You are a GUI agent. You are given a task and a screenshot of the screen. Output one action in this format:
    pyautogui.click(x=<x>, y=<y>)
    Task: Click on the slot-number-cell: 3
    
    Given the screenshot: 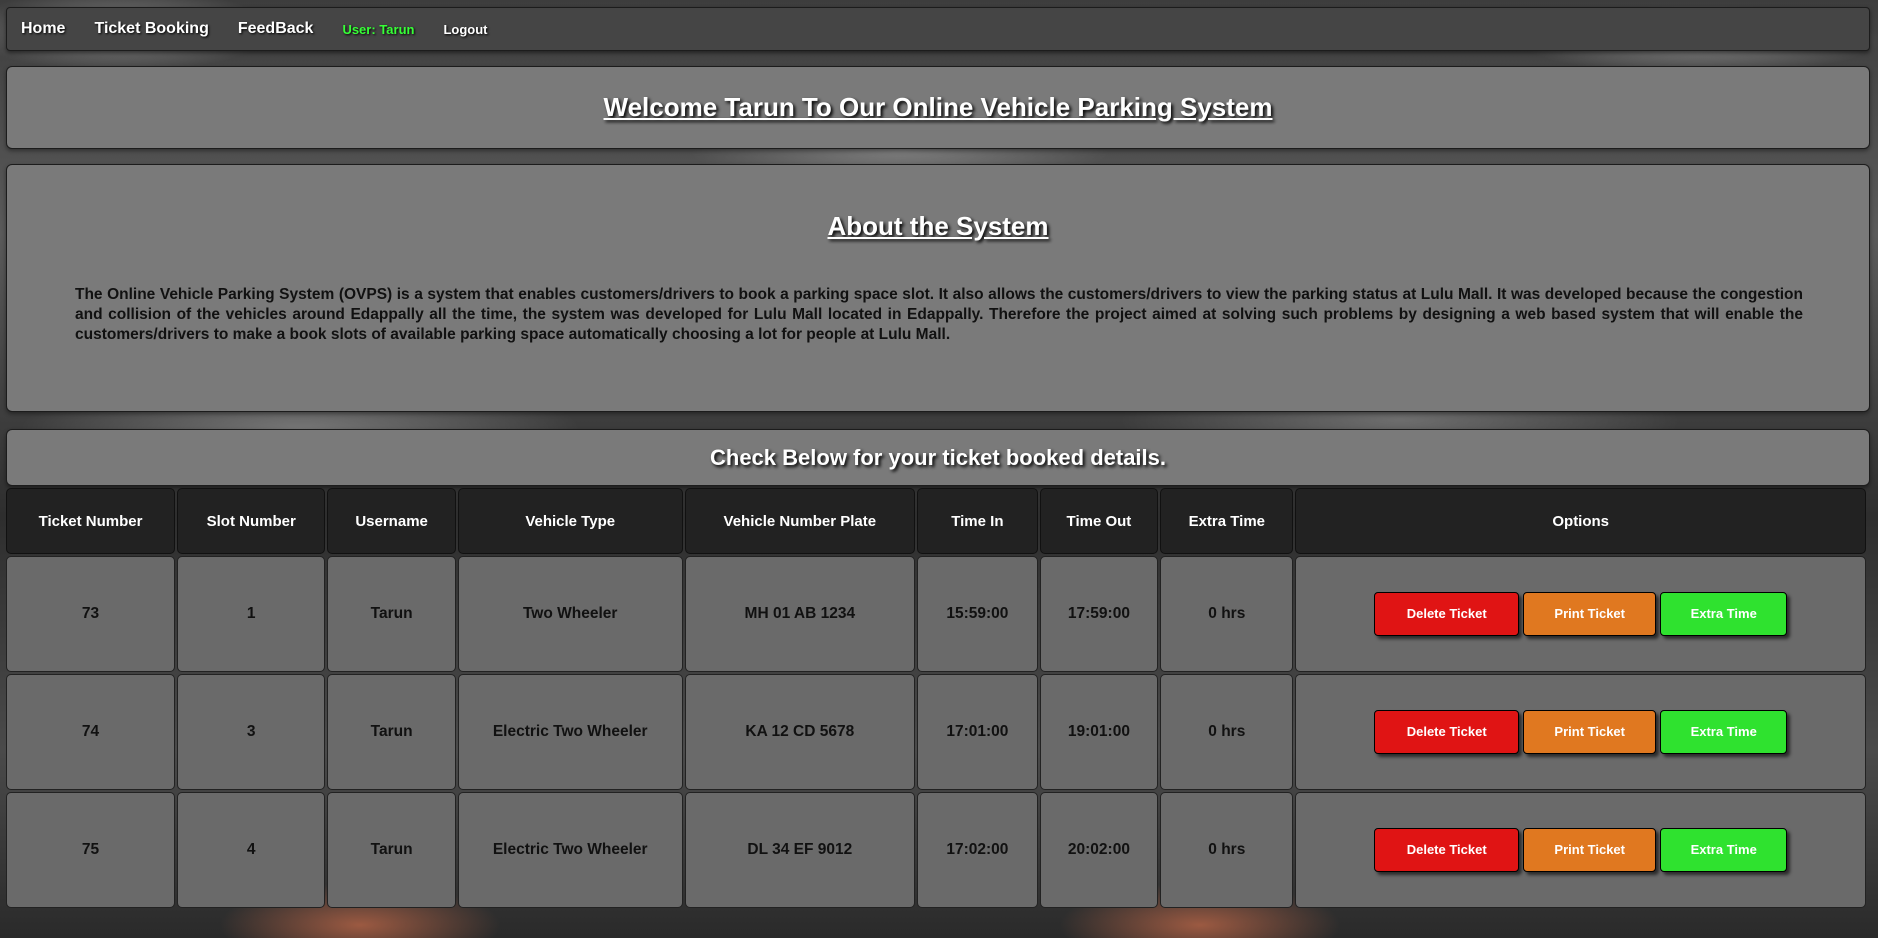 What is the action you would take?
    pyautogui.click(x=251, y=732)
    